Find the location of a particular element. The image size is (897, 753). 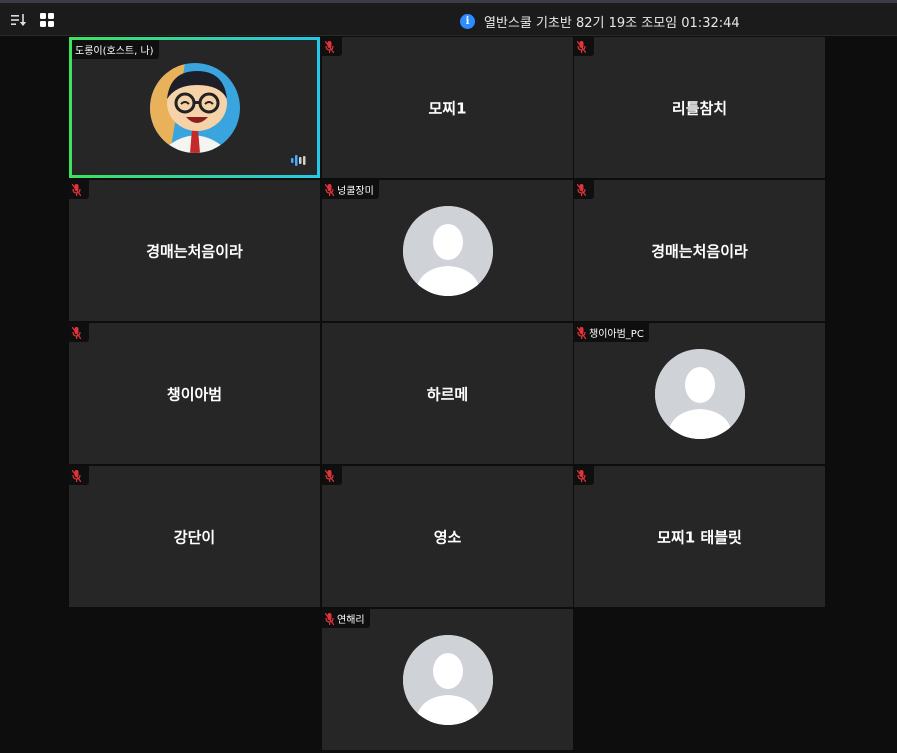

video-tile: 강단이 is located at coordinates (194, 536).